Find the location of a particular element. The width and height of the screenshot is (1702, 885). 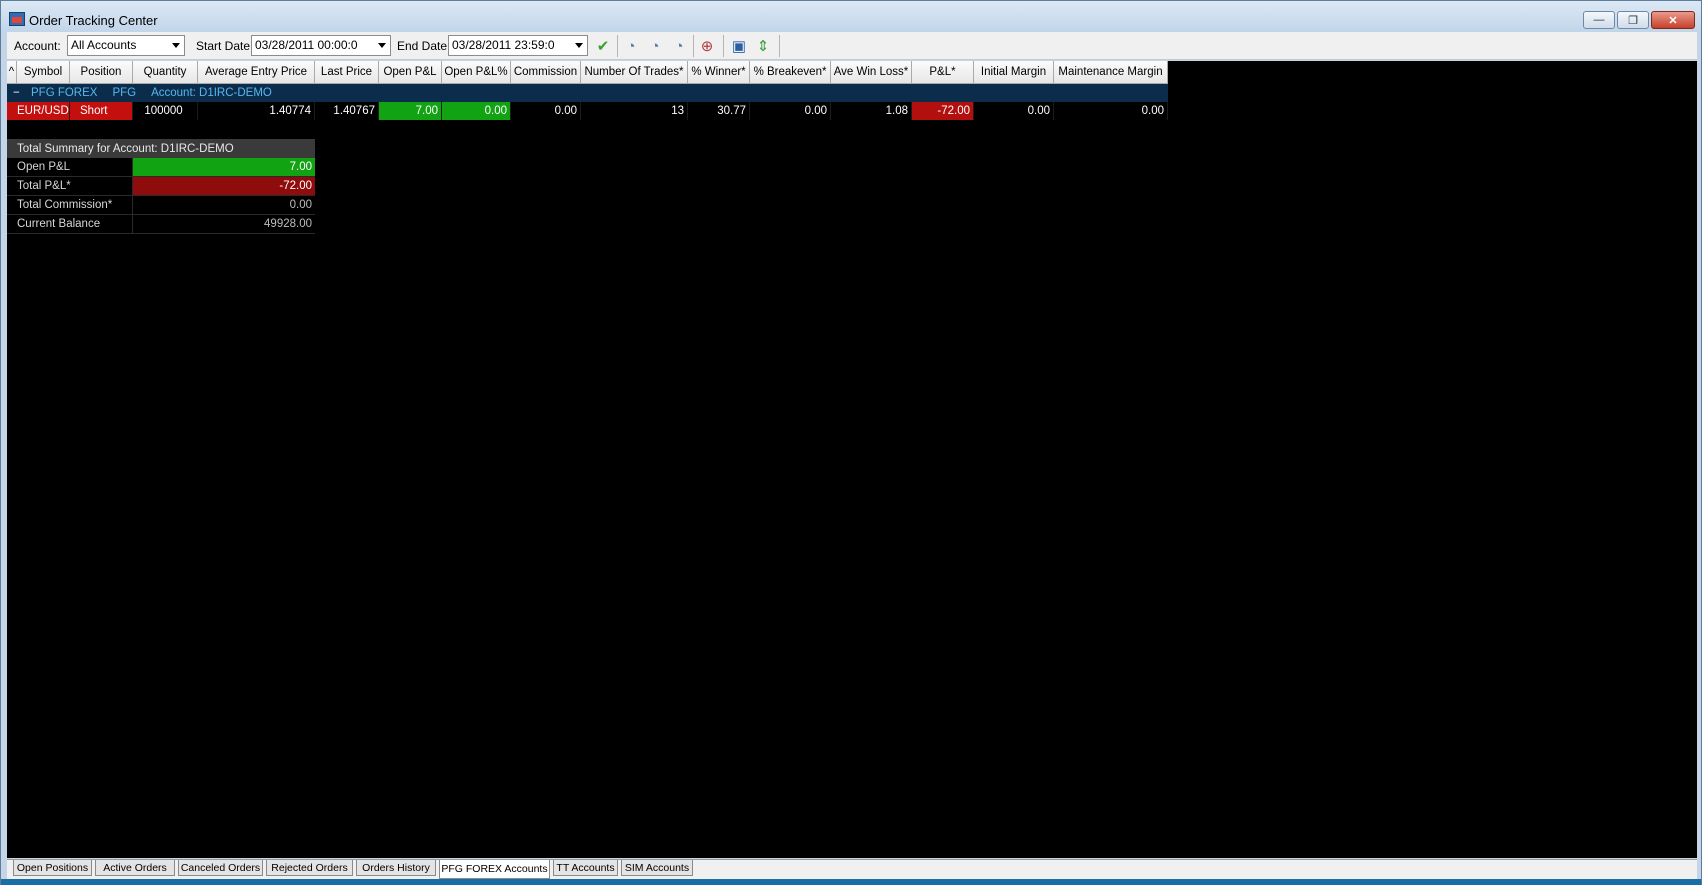

column-header-last-price: Last Price is located at coordinates (347, 72).